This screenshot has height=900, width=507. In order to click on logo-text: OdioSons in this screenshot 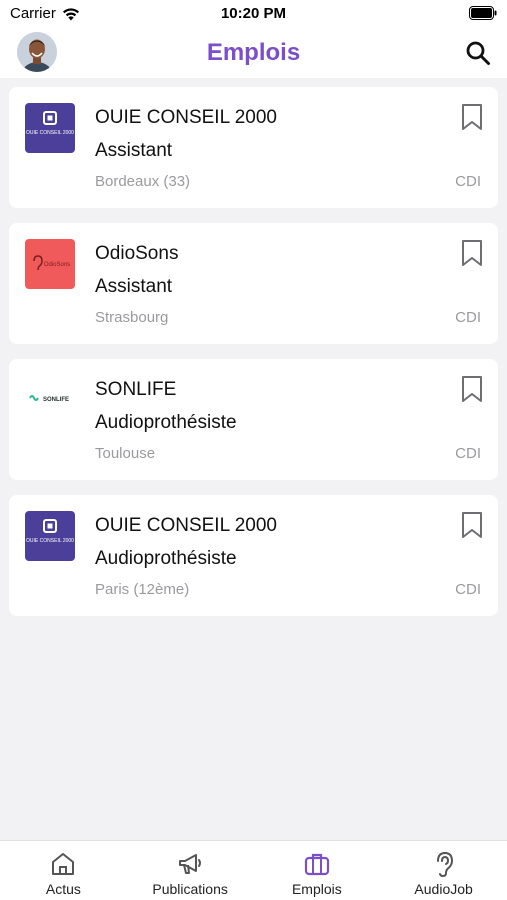, I will do `click(57, 265)`.